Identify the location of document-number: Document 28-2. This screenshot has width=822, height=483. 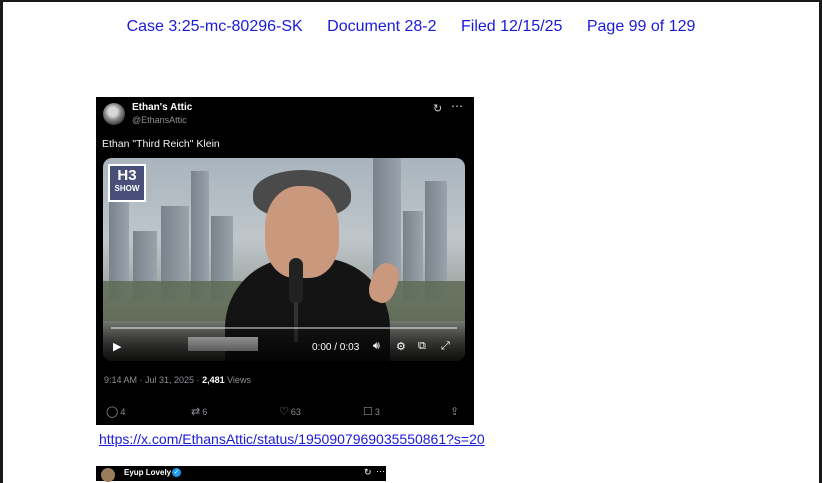
(382, 26).